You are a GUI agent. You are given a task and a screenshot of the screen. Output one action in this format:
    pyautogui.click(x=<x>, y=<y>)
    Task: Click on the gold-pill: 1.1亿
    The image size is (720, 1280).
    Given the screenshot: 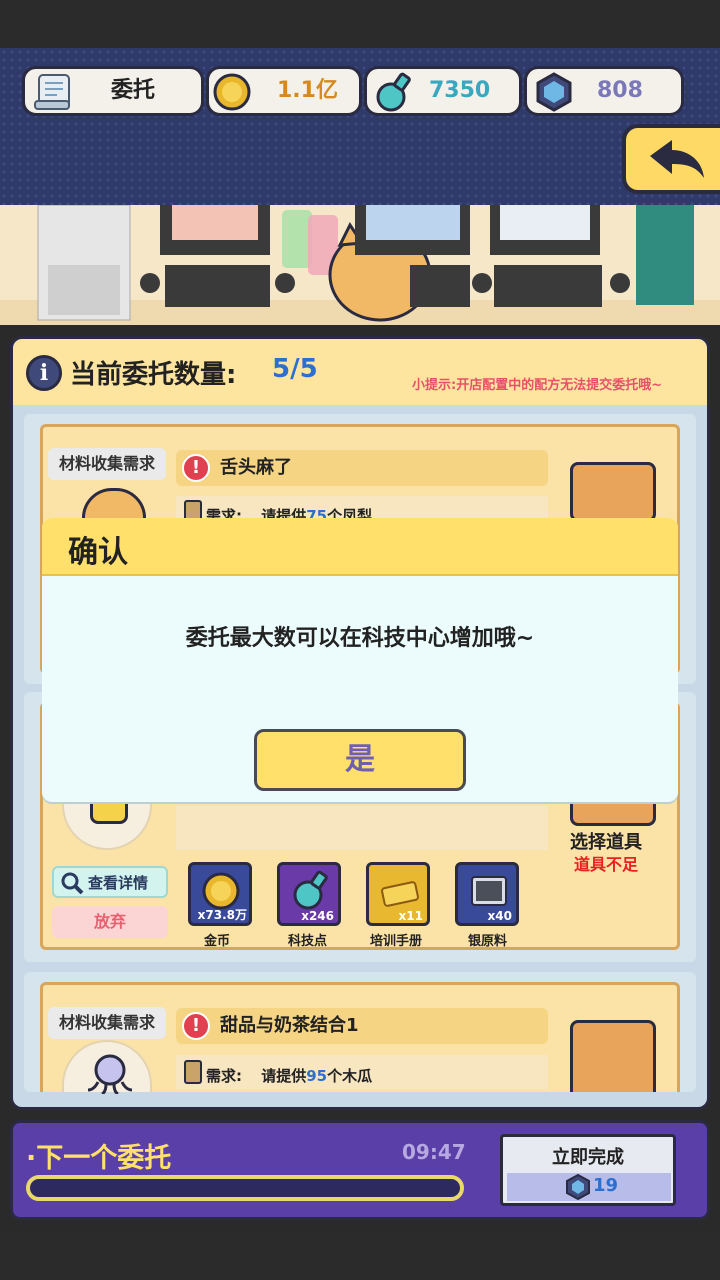 What is the action you would take?
    pyautogui.click(x=284, y=91)
    